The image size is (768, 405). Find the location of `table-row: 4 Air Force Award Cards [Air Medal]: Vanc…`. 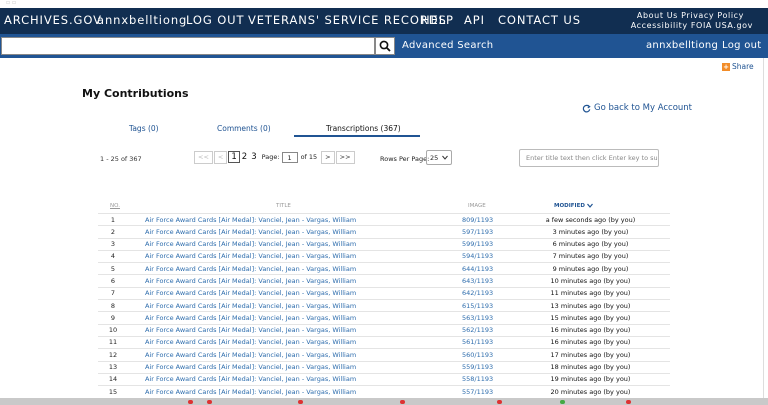

table-row: 4 Air Force Award Cards [Air Medal]: Vanc… is located at coordinates (384, 255).